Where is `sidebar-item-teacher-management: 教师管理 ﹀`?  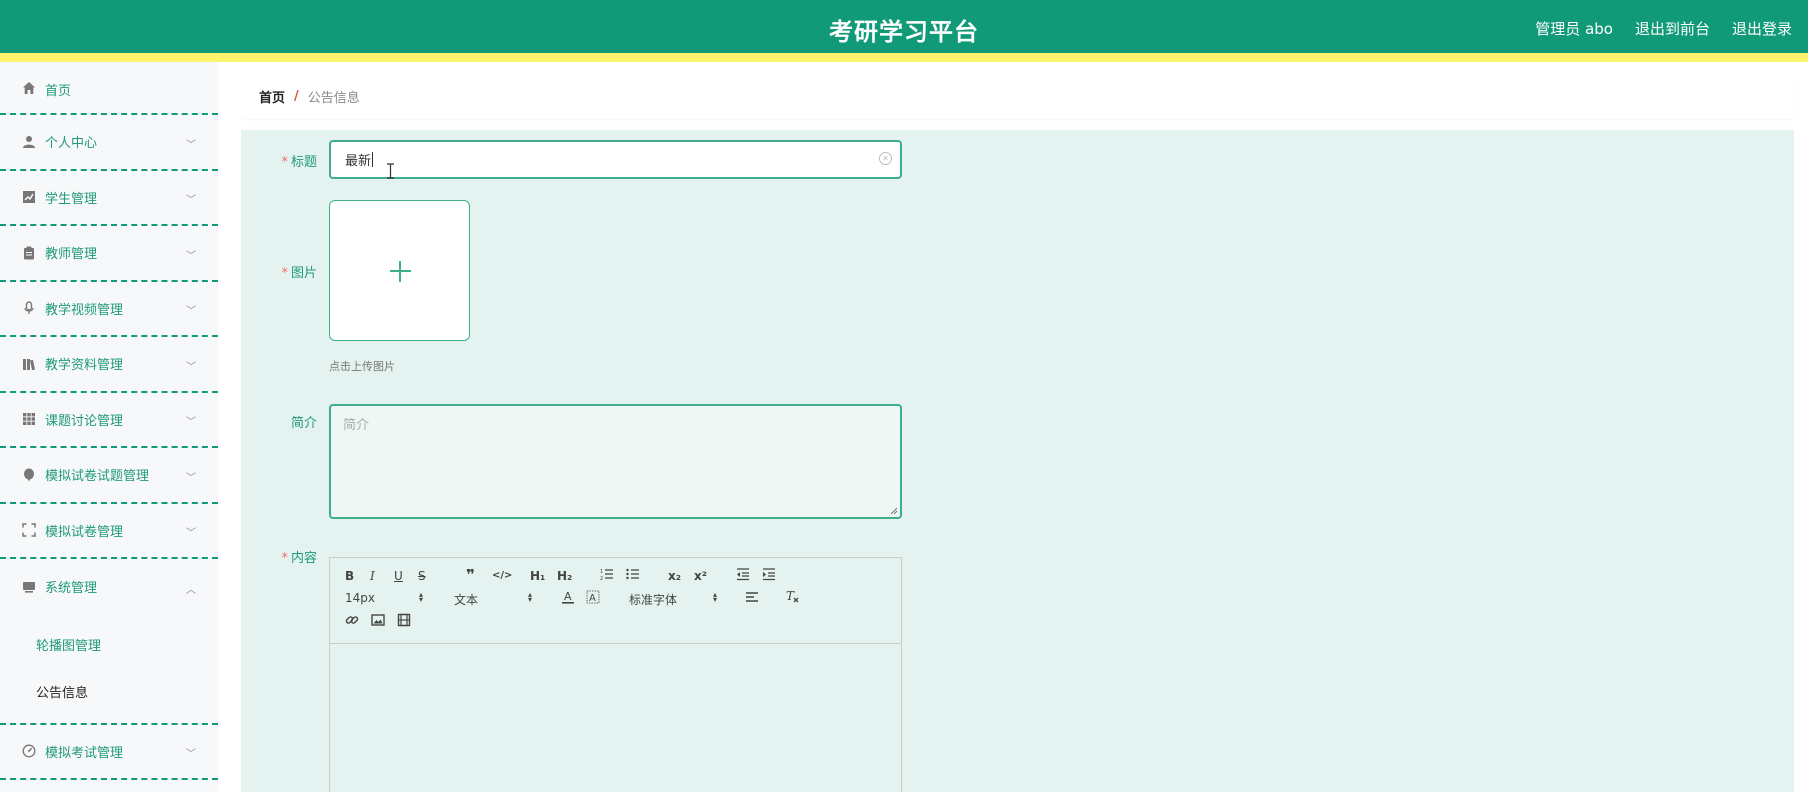 sidebar-item-teacher-management: 教师管理 ﹀ is located at coordinates (109, 254).